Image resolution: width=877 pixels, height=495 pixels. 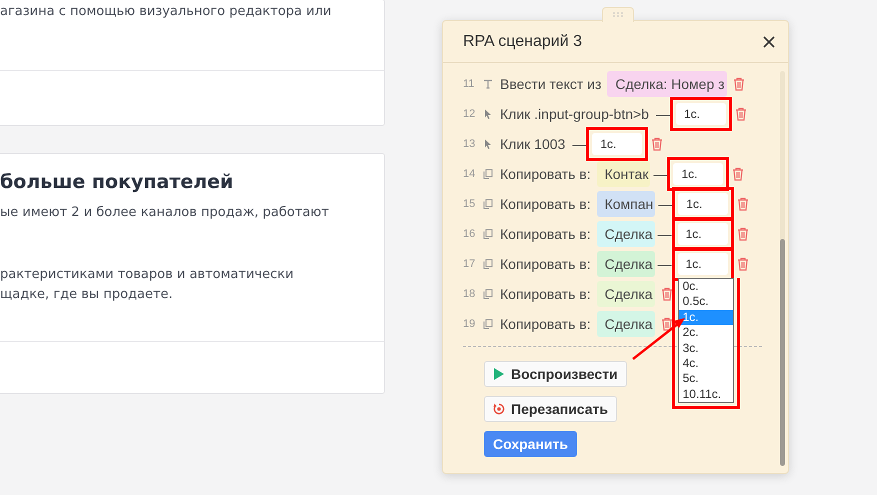 I want to click on step-label: Клик 1003, so click(x=533, y=144).